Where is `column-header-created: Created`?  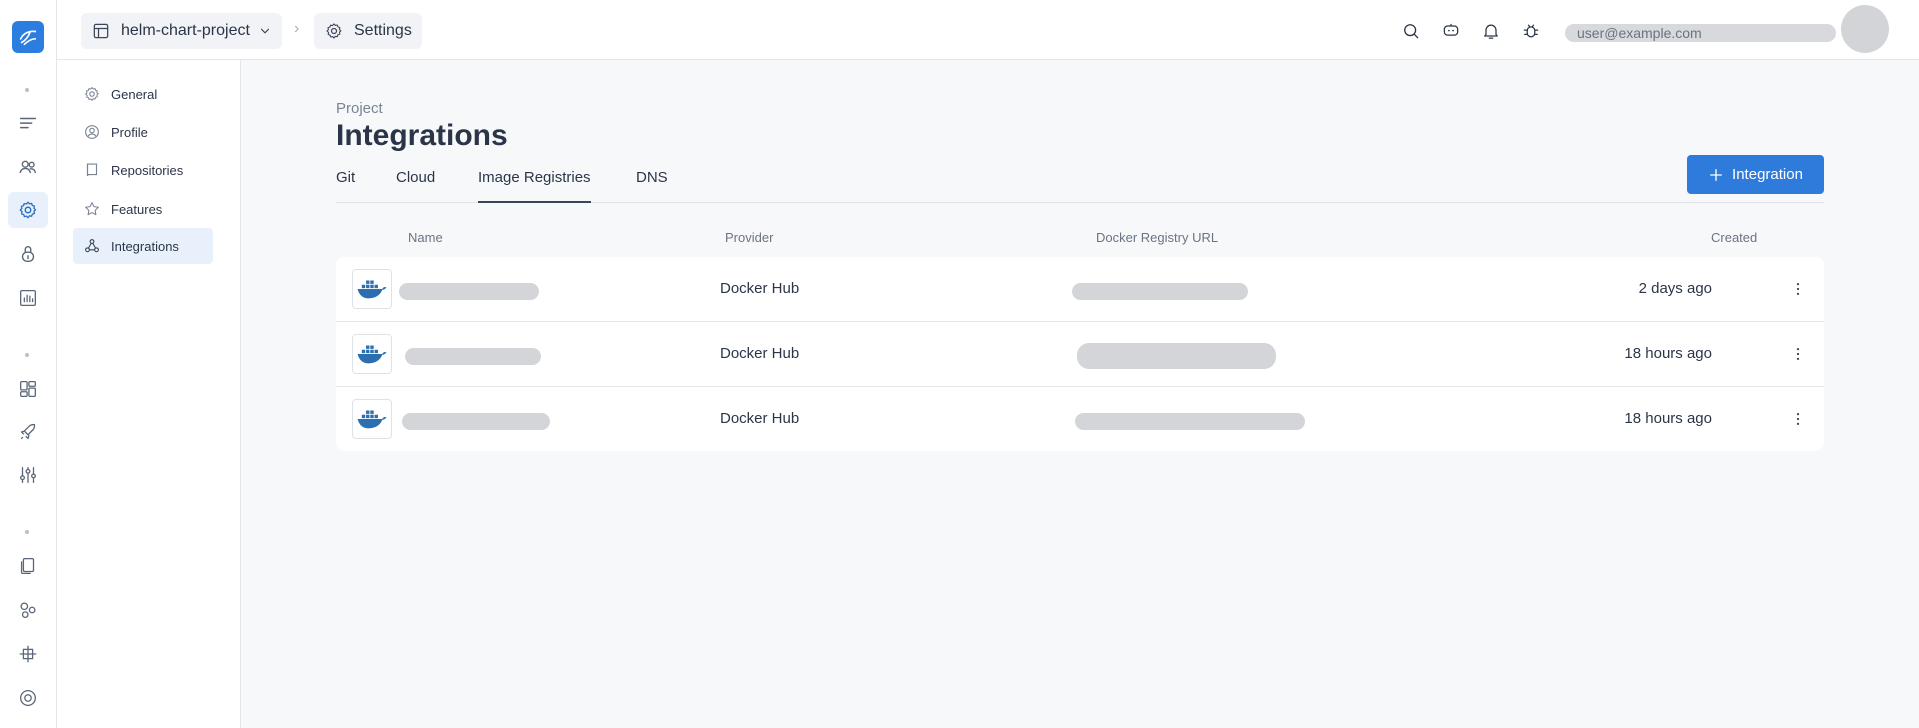
column-header-created: Created is located at coordinates (1734, 237).